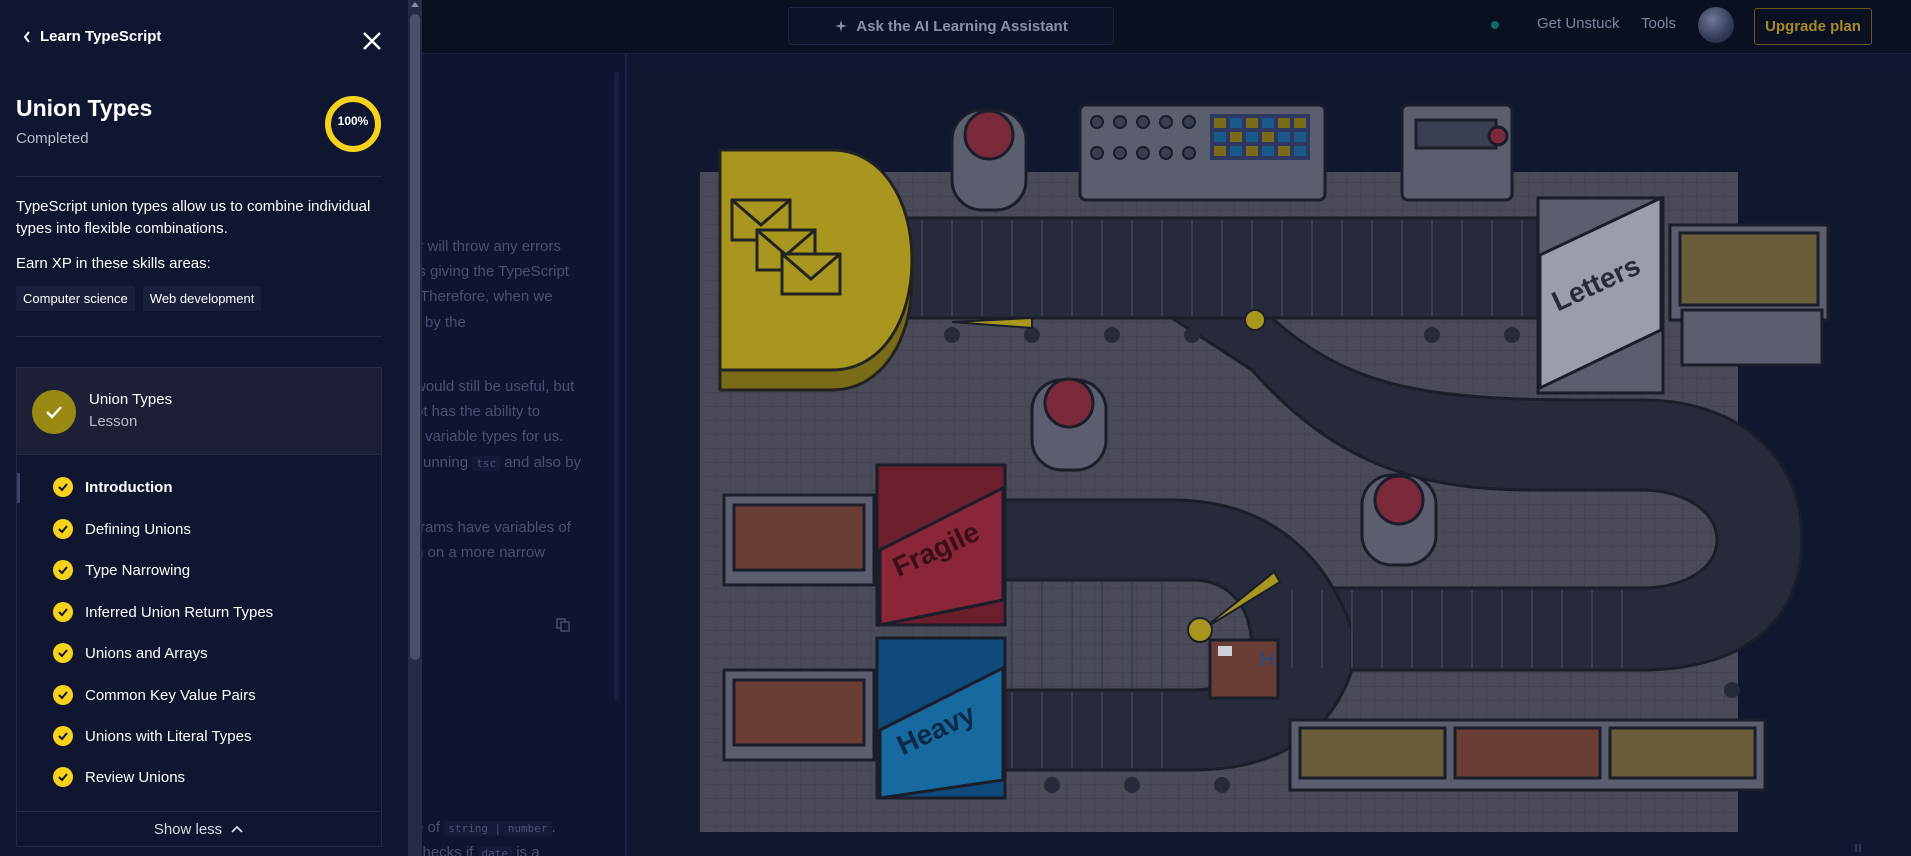  What do you see at coordinates (1267, 660) in the screenshot?
I see `box-label-h: H` at bounding box center [1267, 660].